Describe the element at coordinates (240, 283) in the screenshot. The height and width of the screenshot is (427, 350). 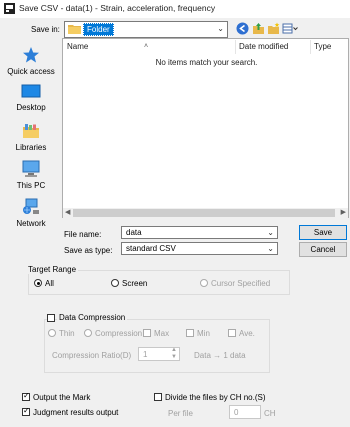
I see `radio-cursor-specified-label: Cursor Specified` at that location.